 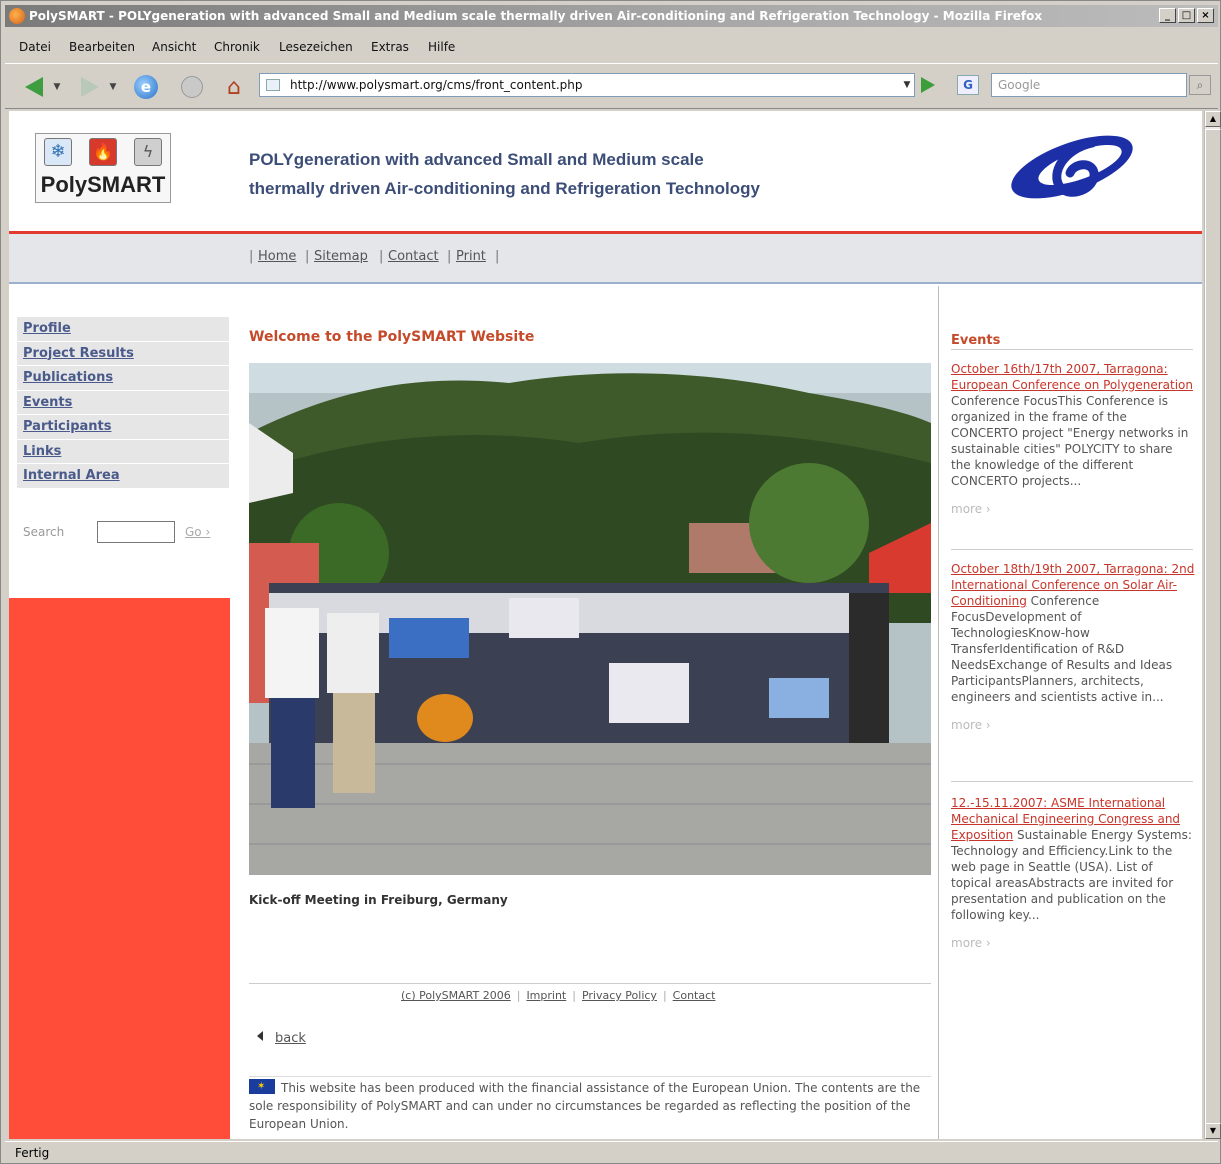 What do you see at coordinates (976, 340) in the screenshot?
I see `events-heading: Events` at bounding box center [976, 340].